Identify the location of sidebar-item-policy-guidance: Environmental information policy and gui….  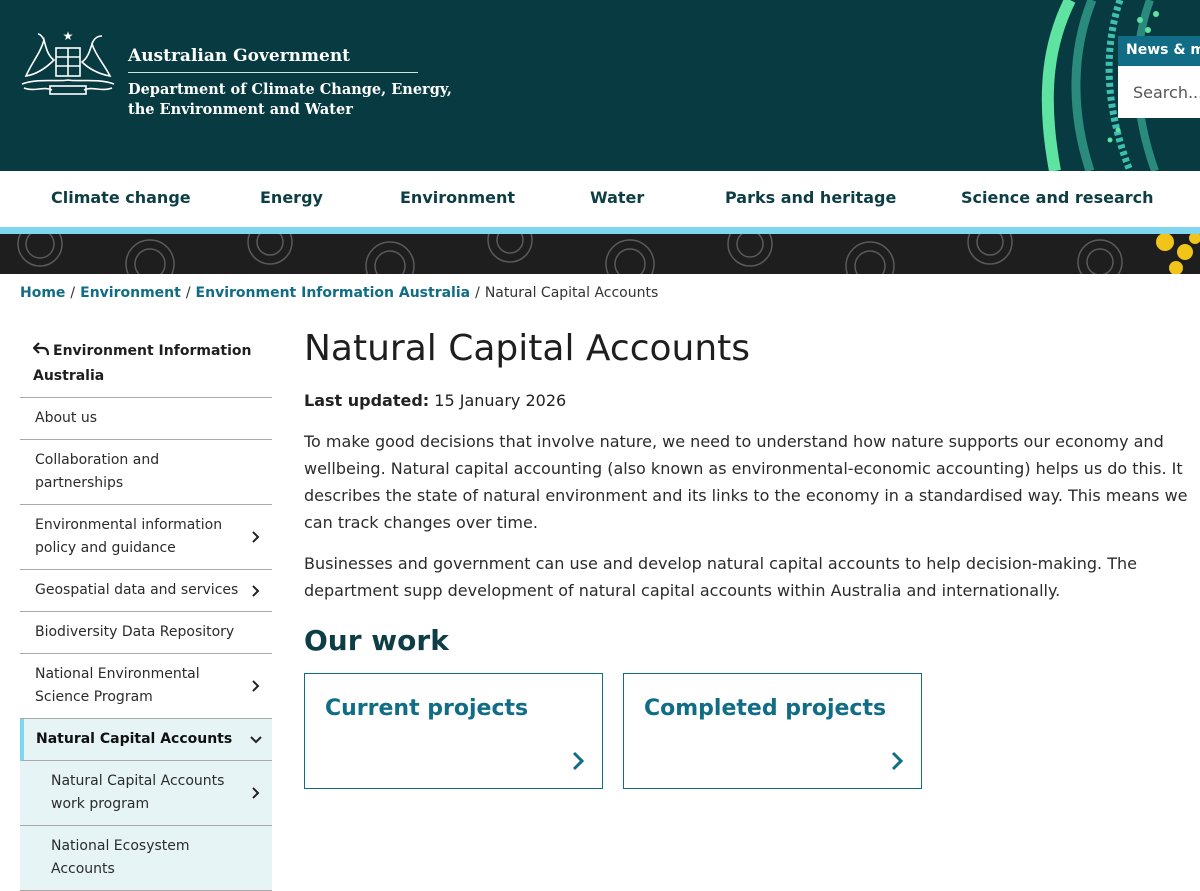
(146, 537).